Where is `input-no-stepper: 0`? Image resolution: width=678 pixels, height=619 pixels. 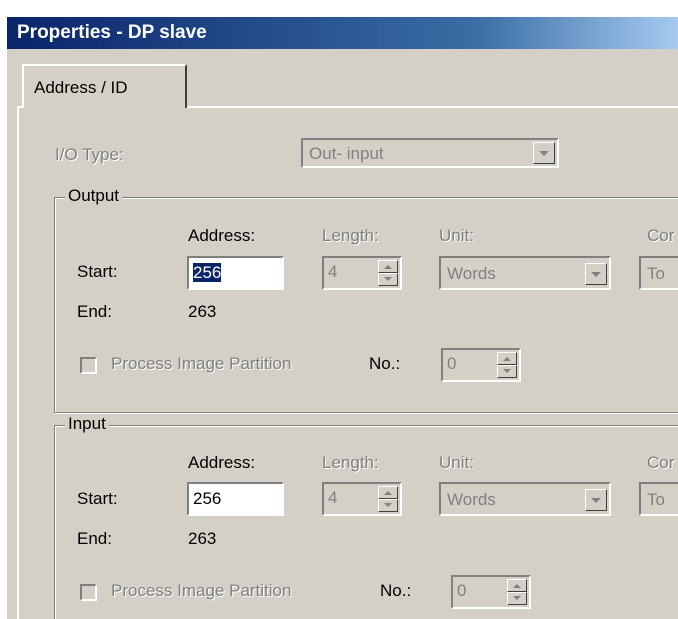
input-no-stepper: 0 is located at coordinates (491, 592).